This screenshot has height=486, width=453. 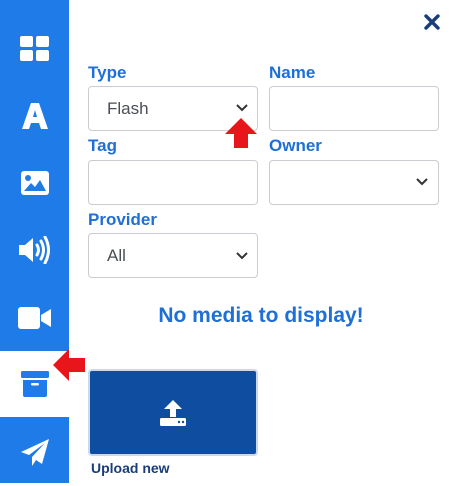 I want to click on upload-icon, so click(x=173, y=412).